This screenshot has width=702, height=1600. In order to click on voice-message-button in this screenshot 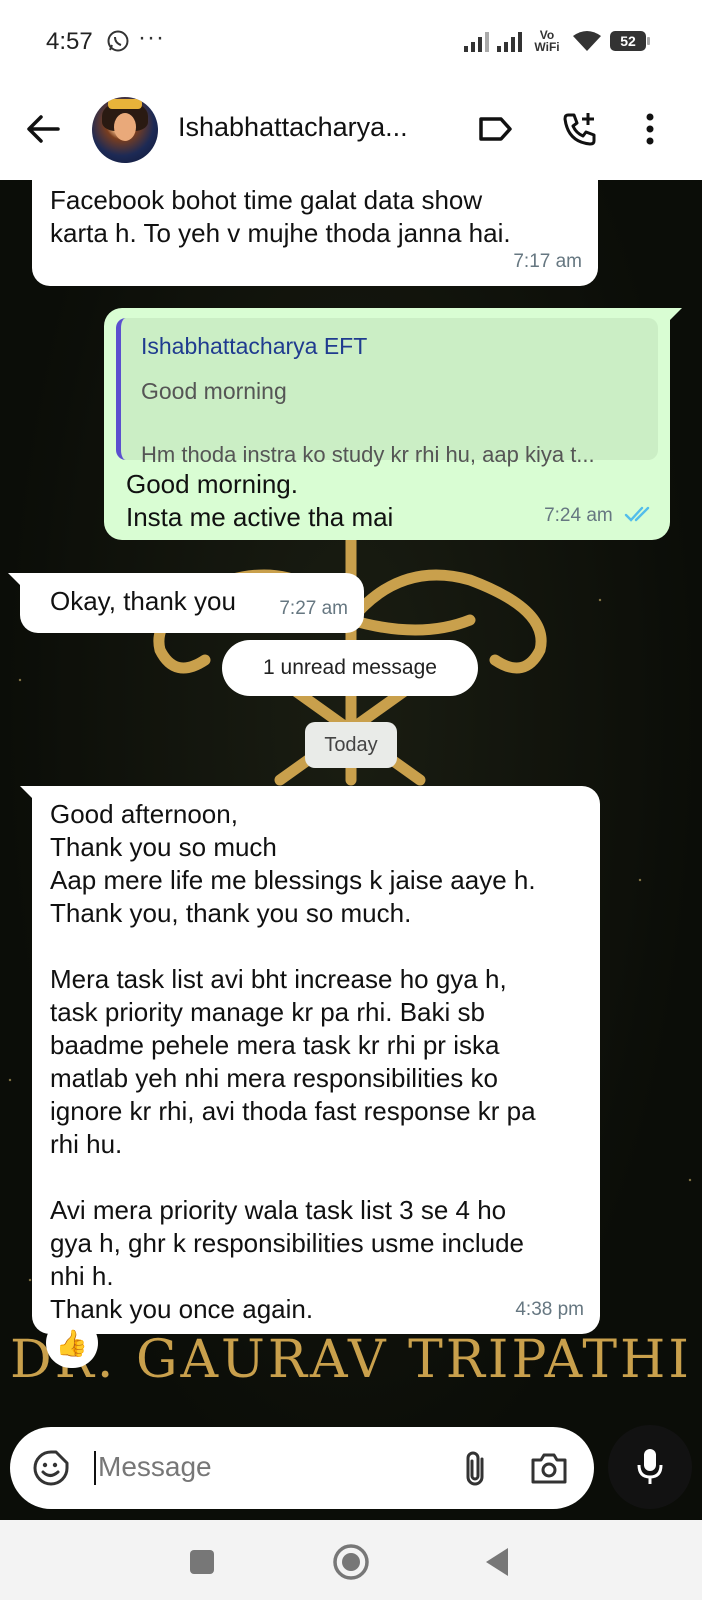, I will do `click(650, 1467)`.